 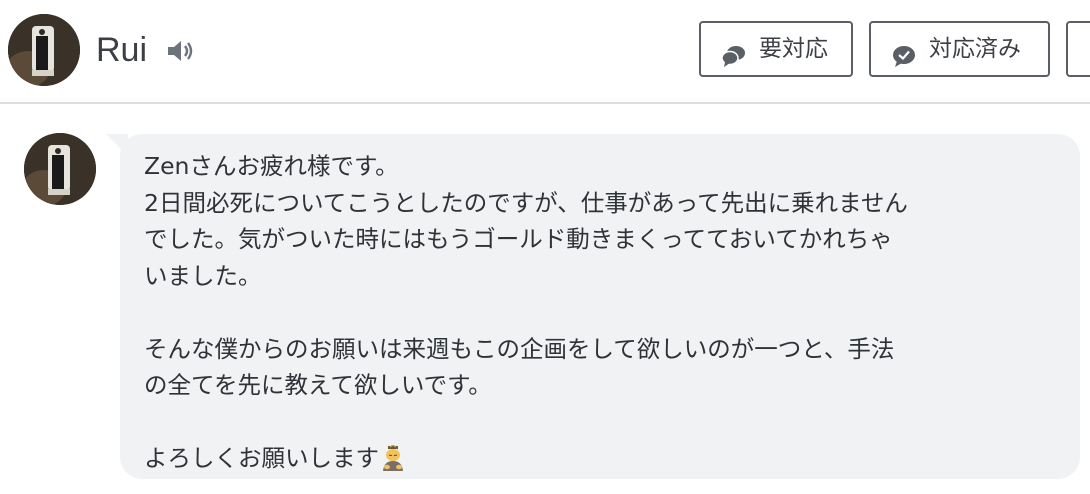 I want to click on check-bubble-icon, so click(x=904, y=51).